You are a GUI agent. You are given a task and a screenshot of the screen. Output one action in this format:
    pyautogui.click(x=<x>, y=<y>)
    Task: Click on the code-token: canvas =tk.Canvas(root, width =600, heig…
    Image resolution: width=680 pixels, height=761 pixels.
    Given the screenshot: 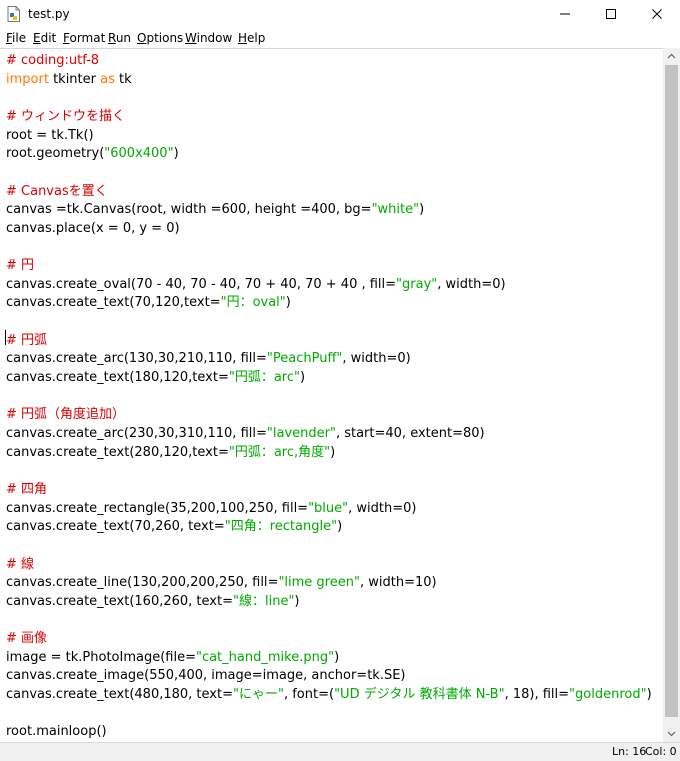 What is the action you would take?
    pyautogui.click(x=189, y=210)
    